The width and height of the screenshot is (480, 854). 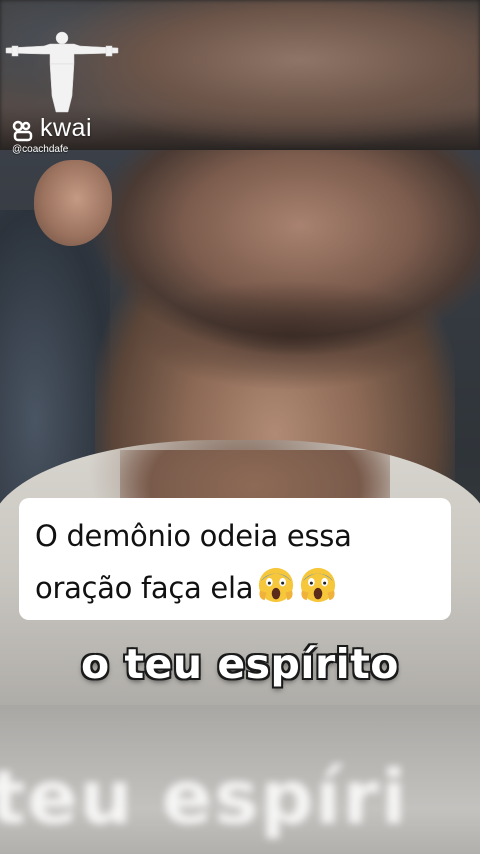 I want to click on video-subtitle: o teu espírito, so click(x=240, y=664).